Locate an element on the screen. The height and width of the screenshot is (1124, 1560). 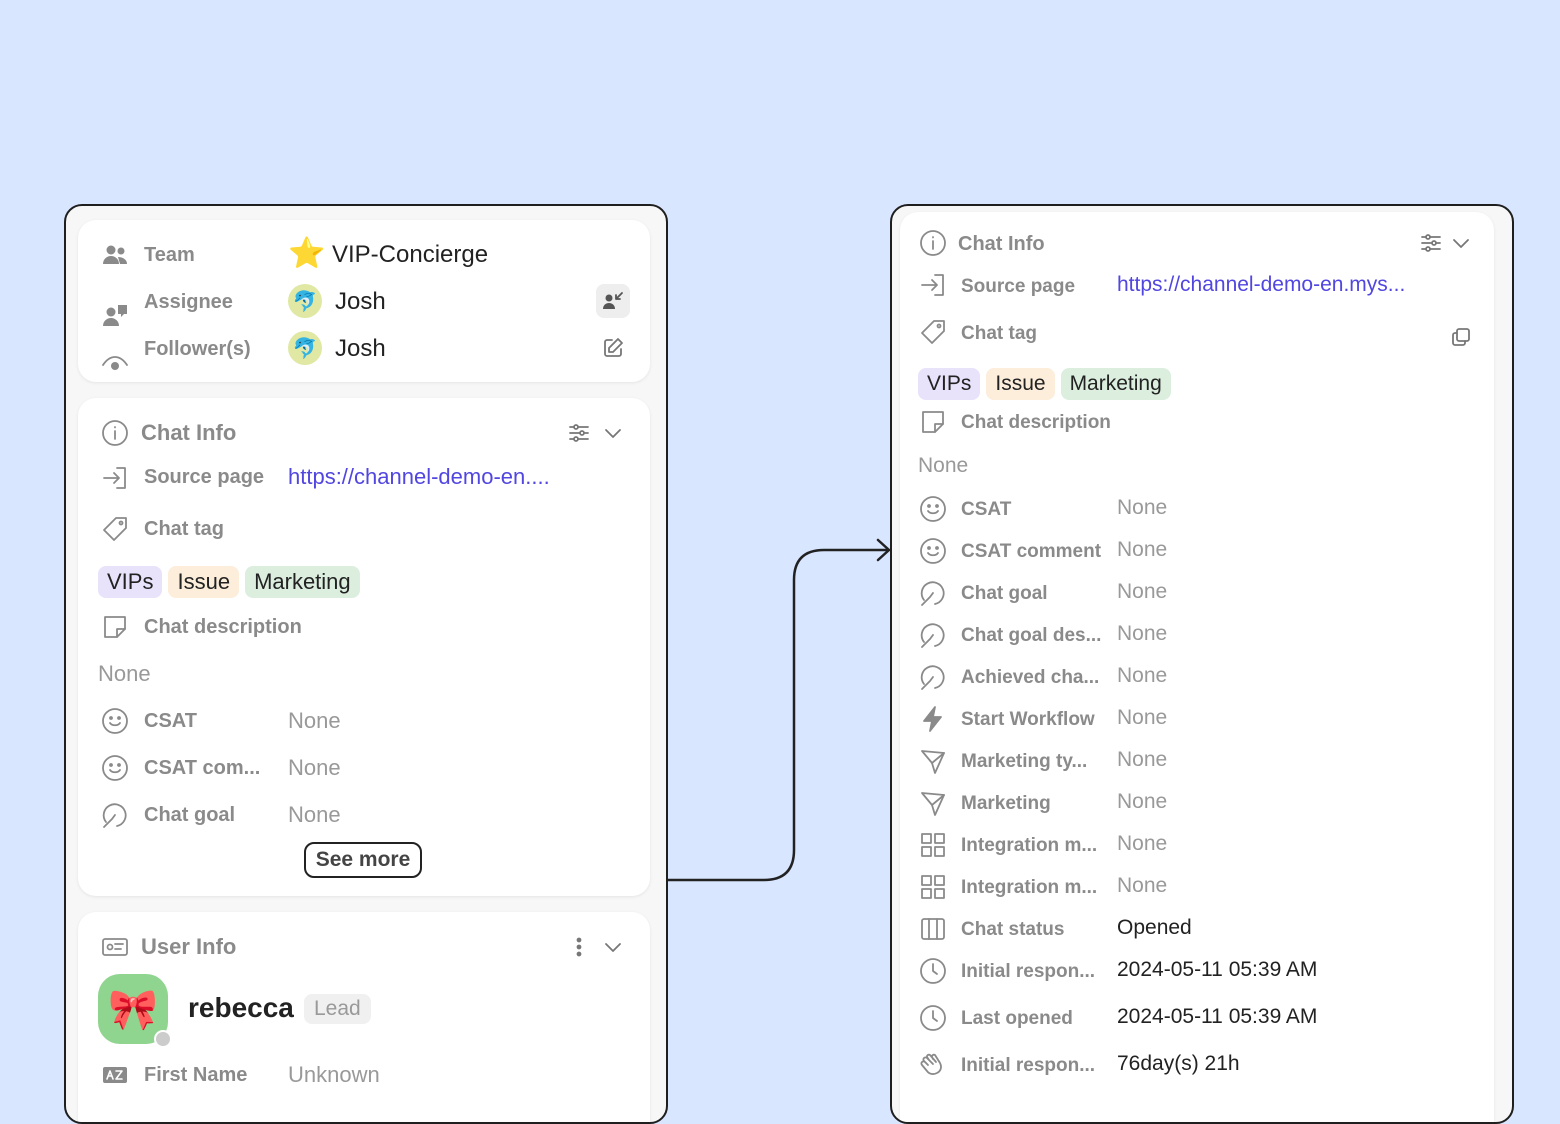
user-badge: Lead is located at coordinates (337, 1009).